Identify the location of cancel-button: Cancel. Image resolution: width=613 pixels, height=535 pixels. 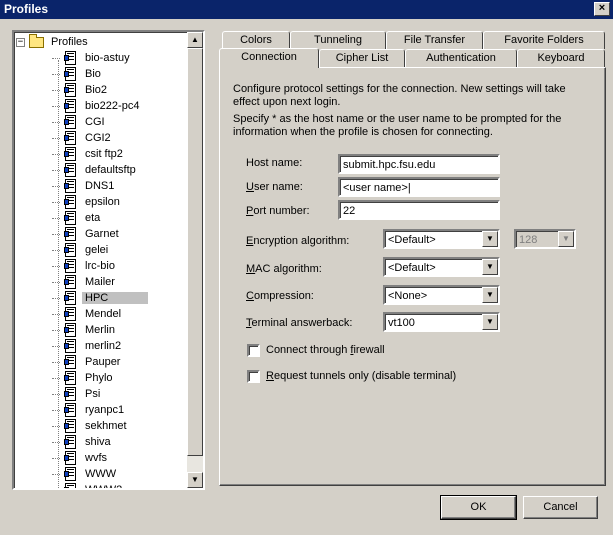
(560, 507).